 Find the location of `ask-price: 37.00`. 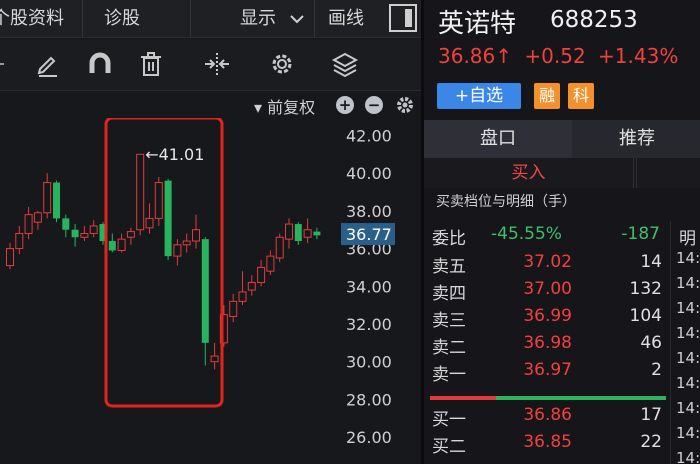

ask-price: 37.00 is located at coordinates (547, 289).